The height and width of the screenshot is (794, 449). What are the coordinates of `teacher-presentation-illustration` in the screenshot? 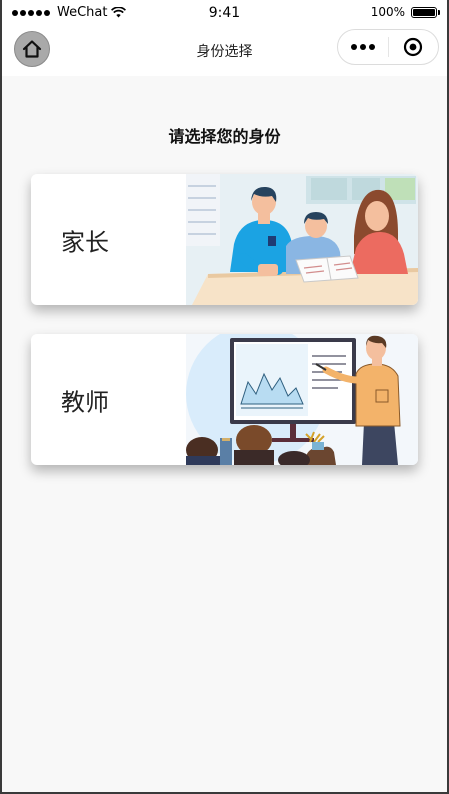 It's located at (302, 399).